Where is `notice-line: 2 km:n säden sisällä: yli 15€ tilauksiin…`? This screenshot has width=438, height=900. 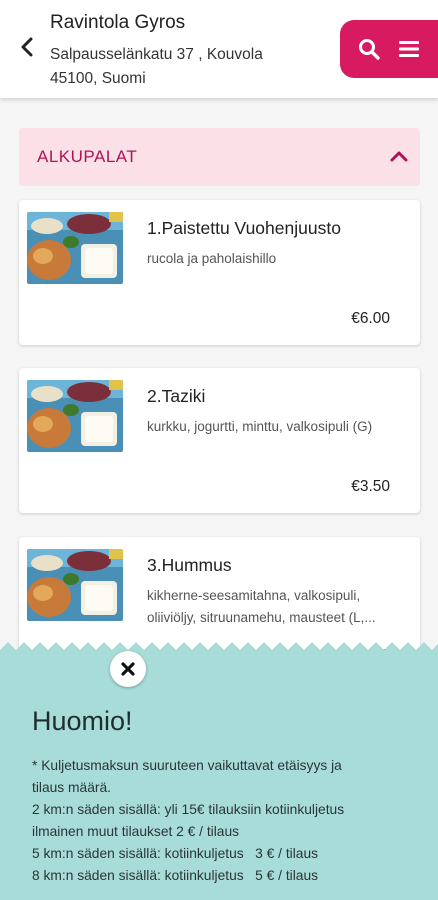
notice-line: 2 km:n säden sisällä: yli 15€ tilauksiin… is located at coordinates (188, 809).